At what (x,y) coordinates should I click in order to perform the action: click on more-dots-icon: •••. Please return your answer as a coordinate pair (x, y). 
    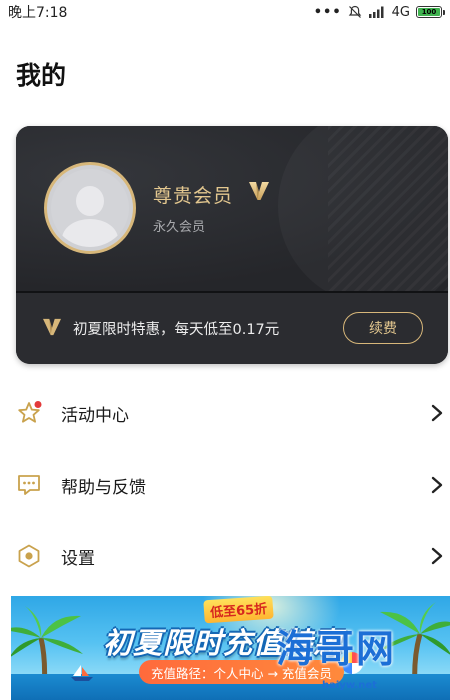
    Looking at the image, I should click on (327, 12).